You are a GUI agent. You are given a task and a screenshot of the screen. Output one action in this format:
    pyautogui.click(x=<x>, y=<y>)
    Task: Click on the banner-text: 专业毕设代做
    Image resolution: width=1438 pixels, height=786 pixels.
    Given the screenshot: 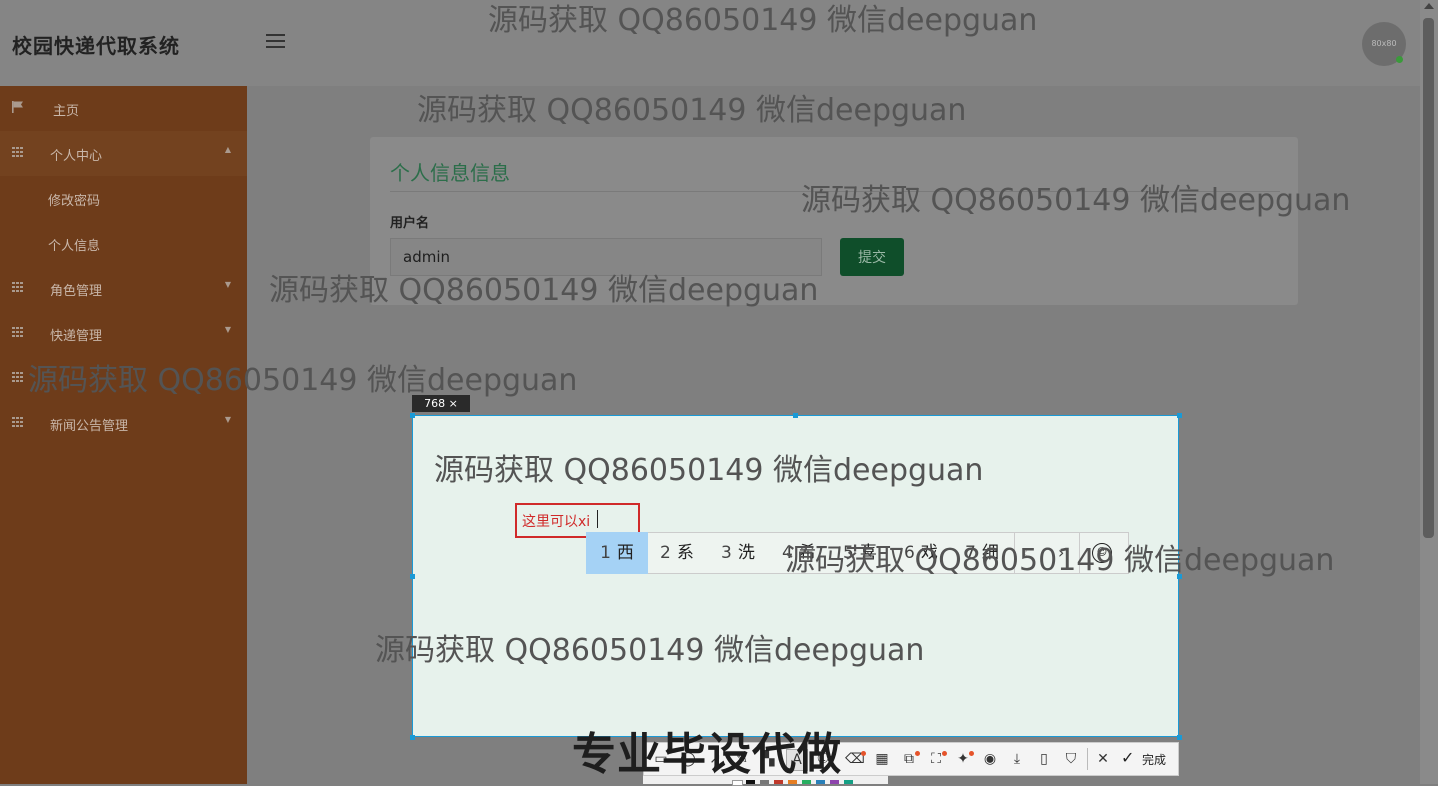 What is the action you would take?
    pyautogui.click(x=707, y=754)
    